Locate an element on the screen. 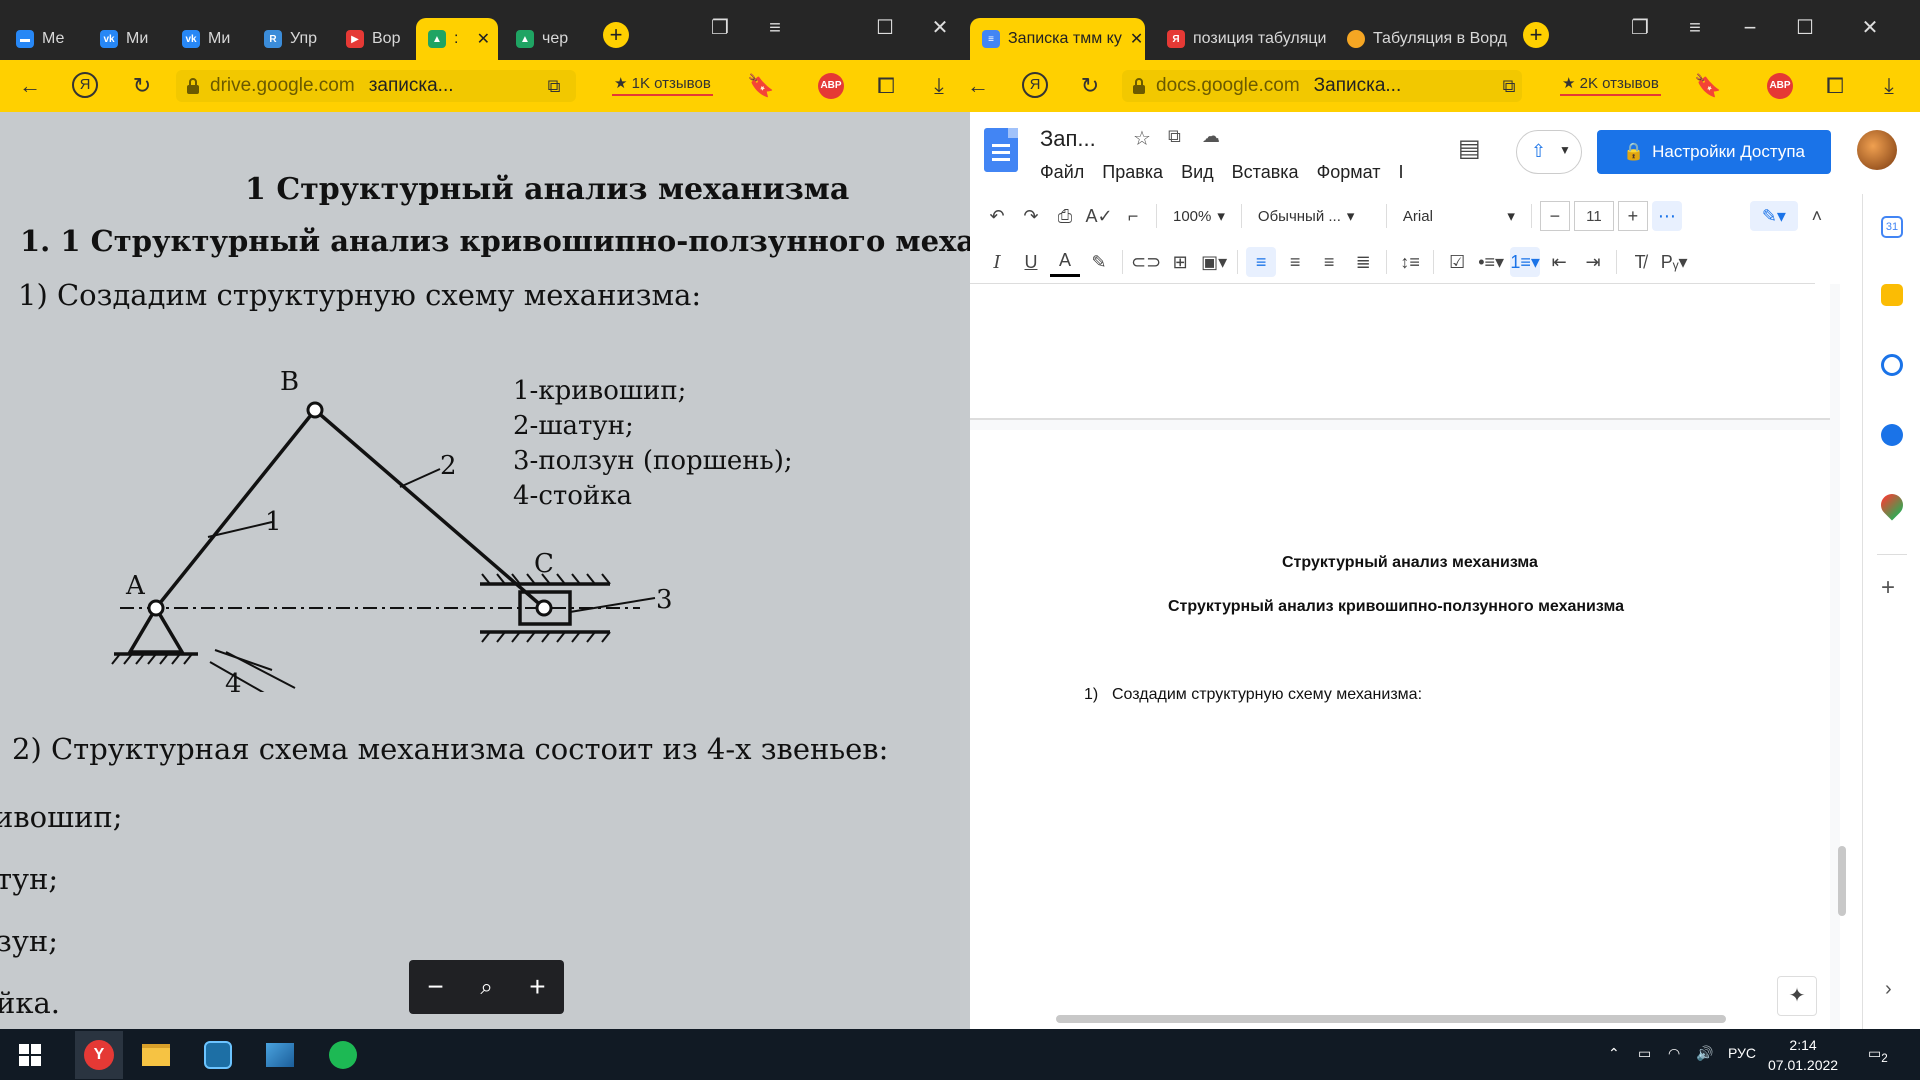 This screenshot has height=1080, width=1920. image-icon: ▣▾ is located at coordinates (1214, 262).